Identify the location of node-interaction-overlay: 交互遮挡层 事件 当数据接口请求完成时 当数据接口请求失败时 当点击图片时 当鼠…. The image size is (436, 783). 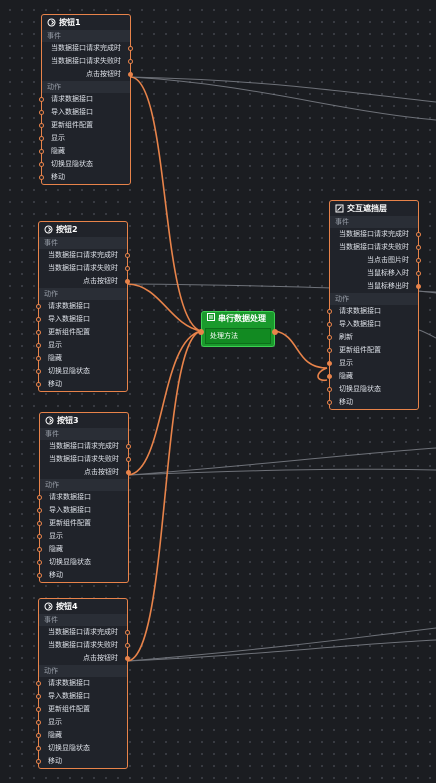
(374, 305).